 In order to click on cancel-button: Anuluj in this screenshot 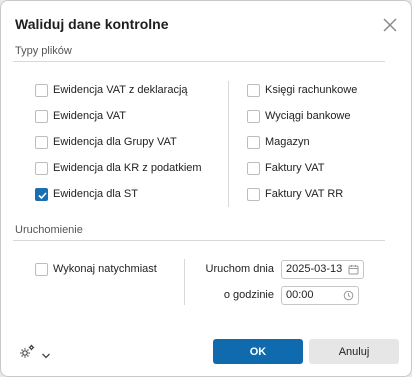, I will do `click(354, 351)`.